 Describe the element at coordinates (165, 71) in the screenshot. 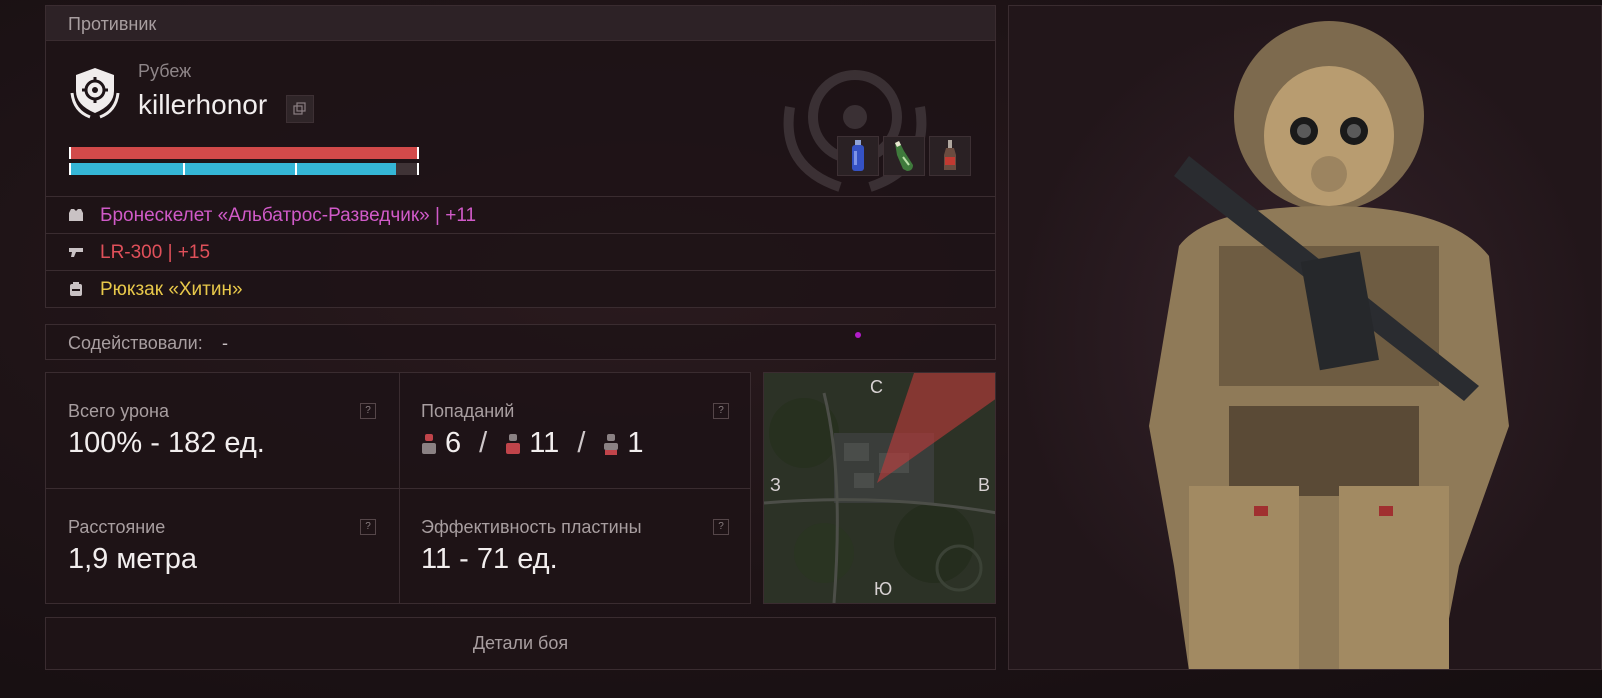

I see `faction-label: Рубеж` at that location.